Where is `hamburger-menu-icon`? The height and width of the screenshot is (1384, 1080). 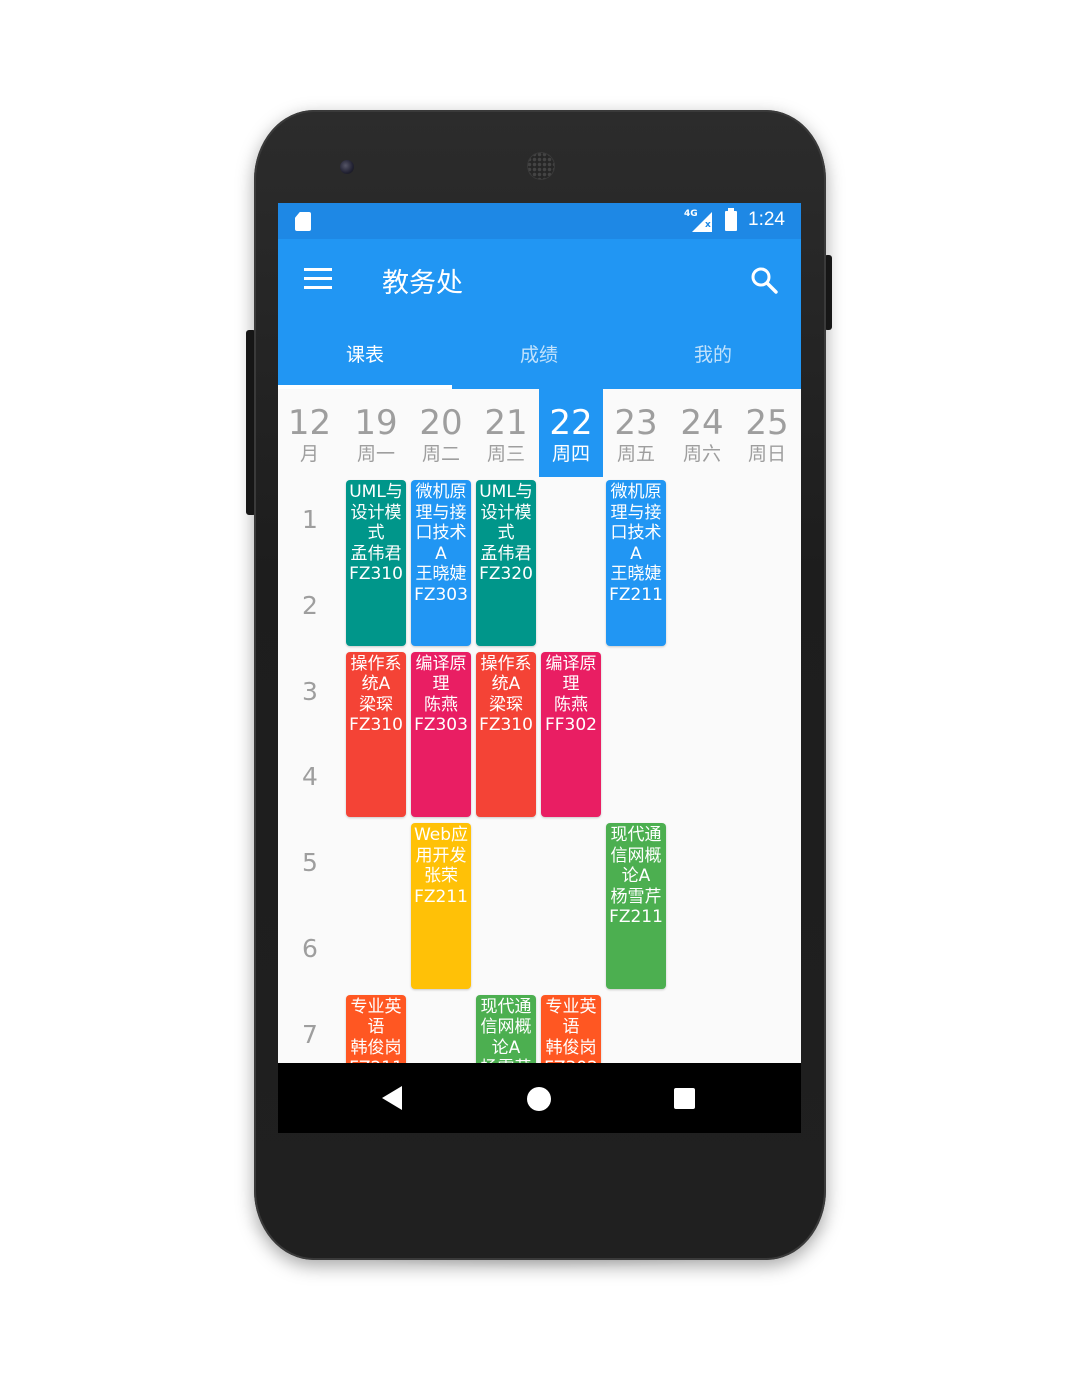 hamburger-menu-icon is located at coordinates (318, 279).